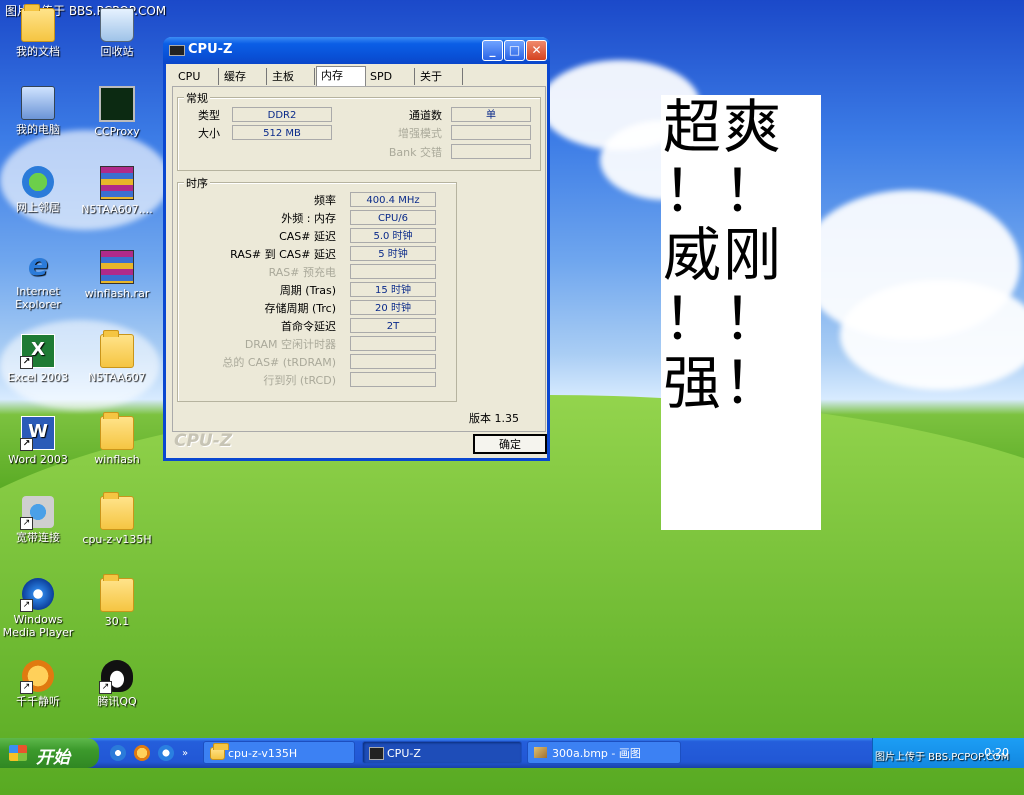 The image size is (1024, 795). I want to click on desktop-icon-winflash-rar: winflash.rar, so click(117, 275).